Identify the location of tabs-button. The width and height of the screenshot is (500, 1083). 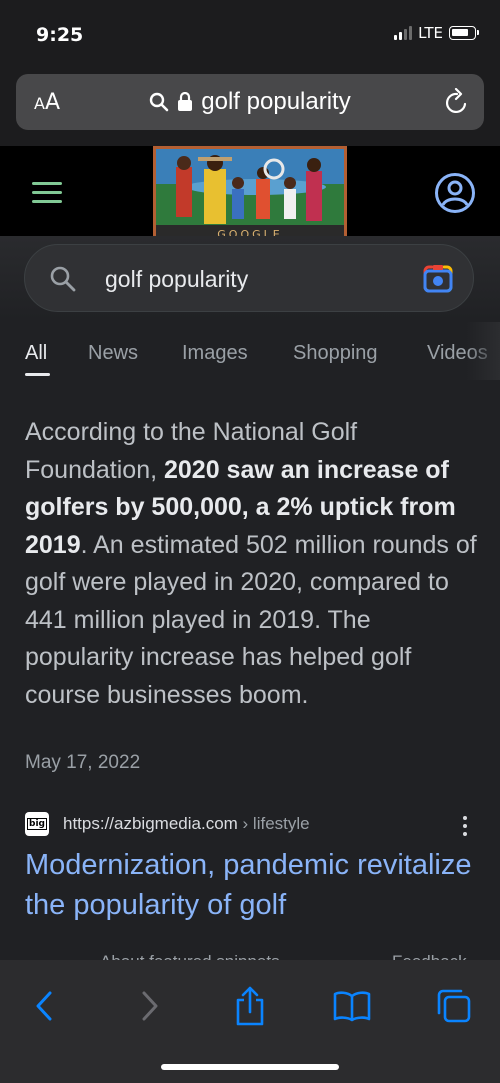
(454, 1006).